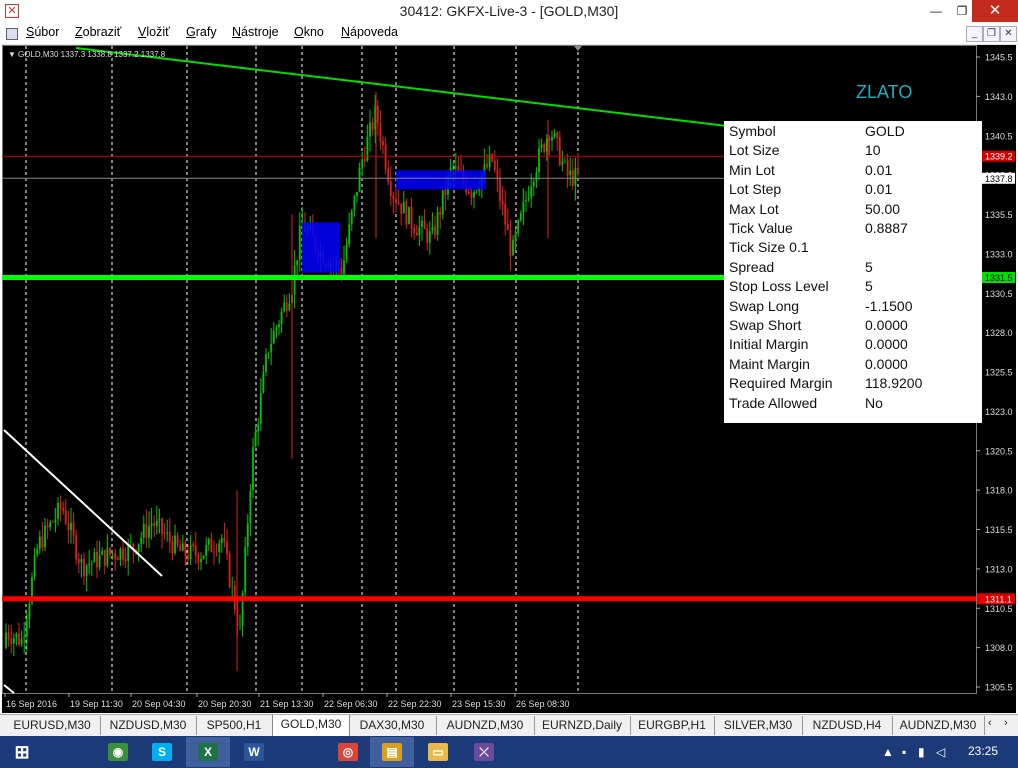 This screenshot has width=1018, height=768. I want to click on taskbar-chrome-button: ◎, so click(348, 752).